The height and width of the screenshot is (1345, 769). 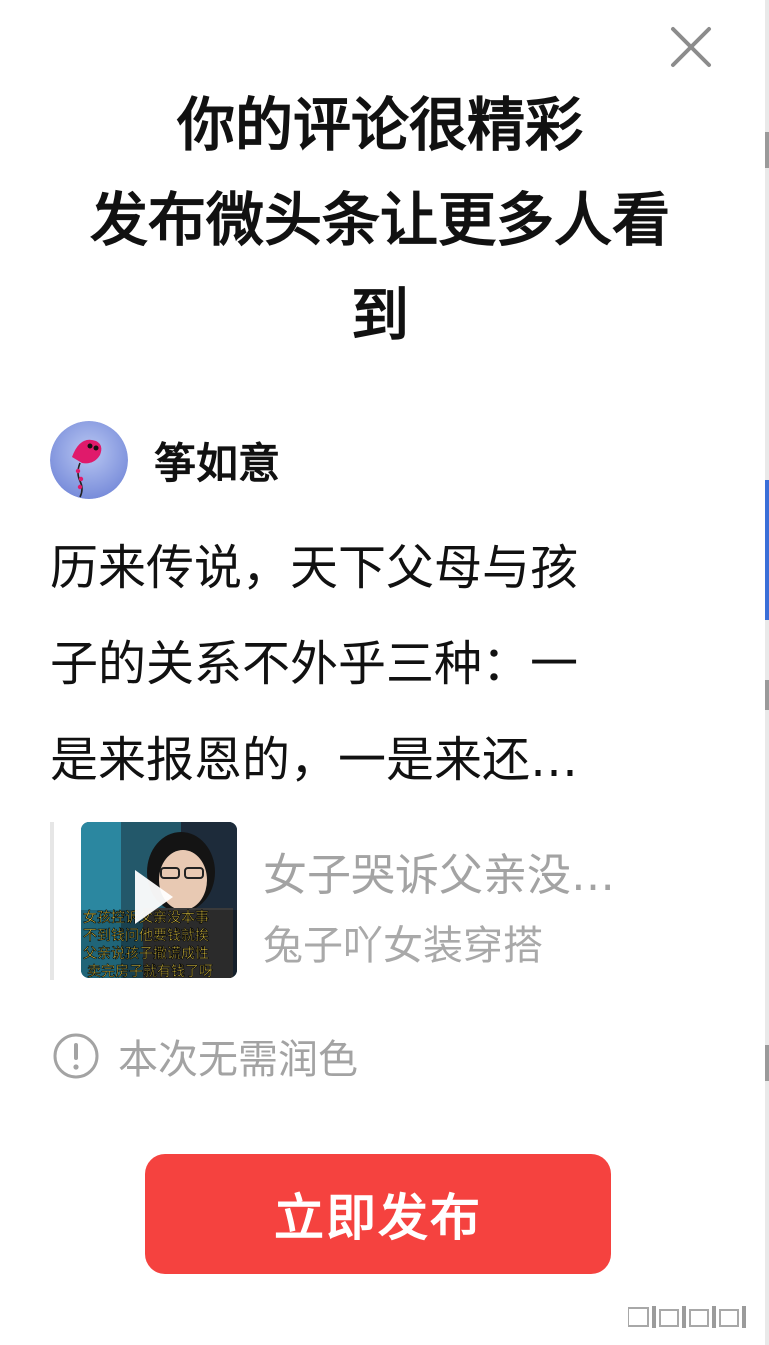 What do you see at coordinates (52, 901) in the screenshot?
I see `quote-bar` at bounding box center [52, 901].